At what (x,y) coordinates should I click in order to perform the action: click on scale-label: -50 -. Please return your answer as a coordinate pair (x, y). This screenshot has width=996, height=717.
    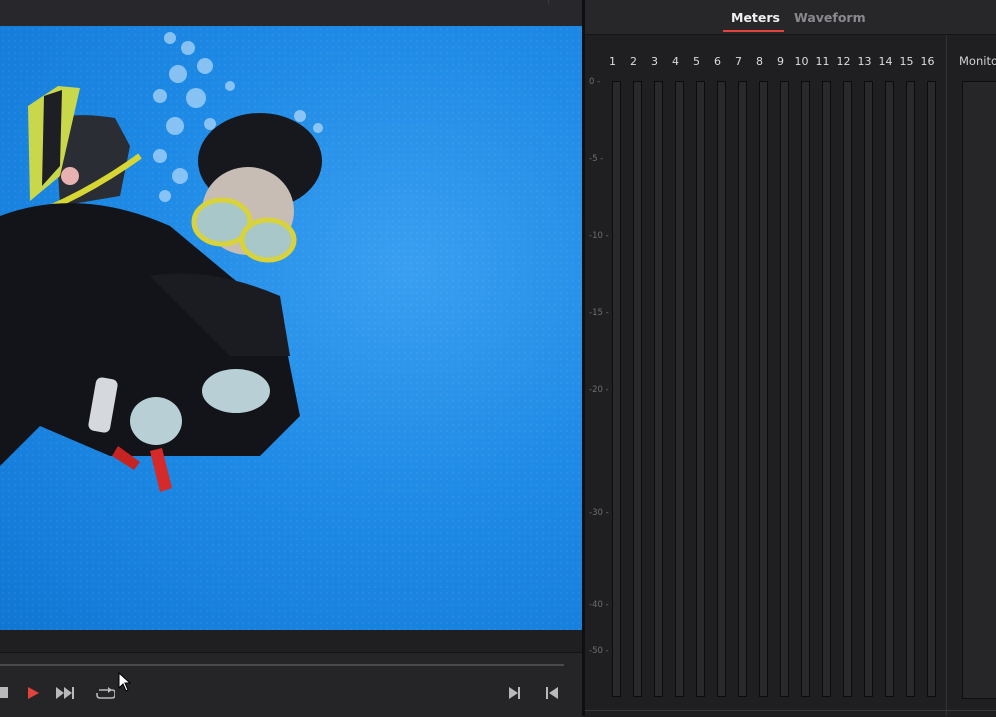
    Looking at the image, I should click on (599, 651).